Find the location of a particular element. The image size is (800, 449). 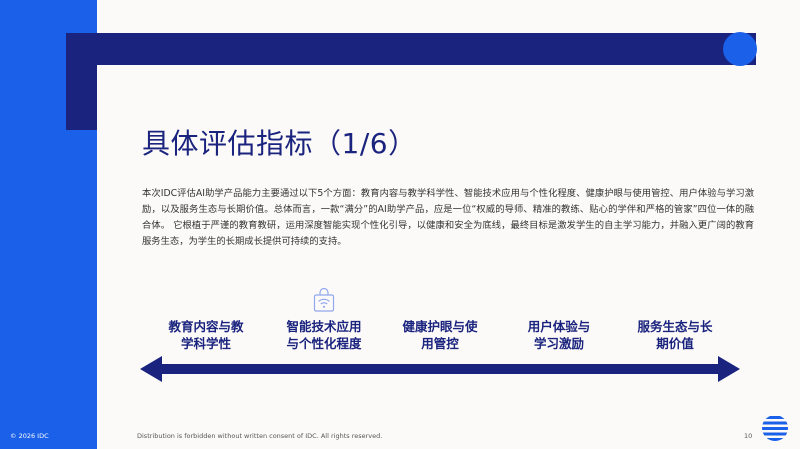

category-label-line2: 期价值 is located at coordinates (675, 343).